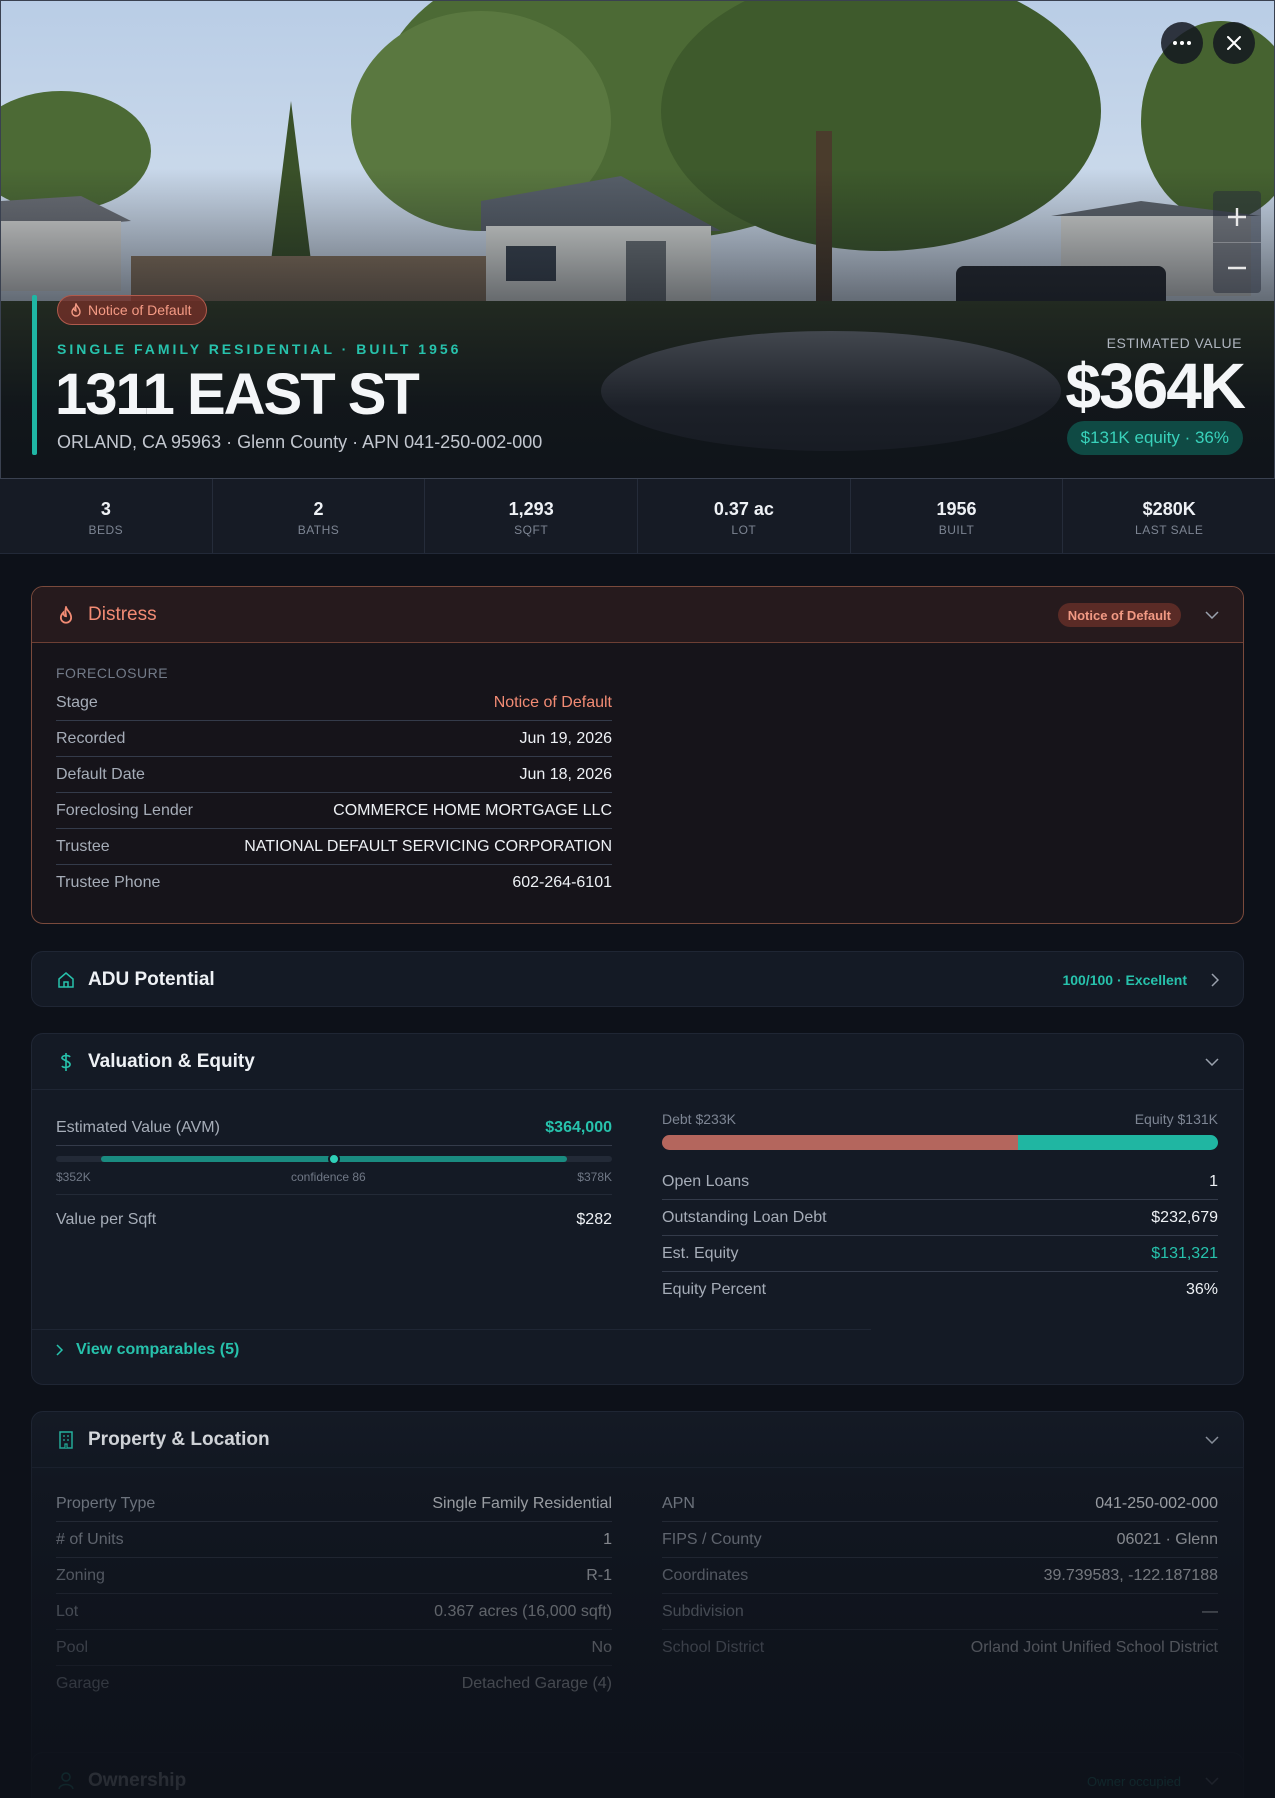 The height and width of the screenshot is (1798, 1275). Describe the element at coordinates (940, 1142) in the screenshot. I see `debt-equity-bar` at that location.